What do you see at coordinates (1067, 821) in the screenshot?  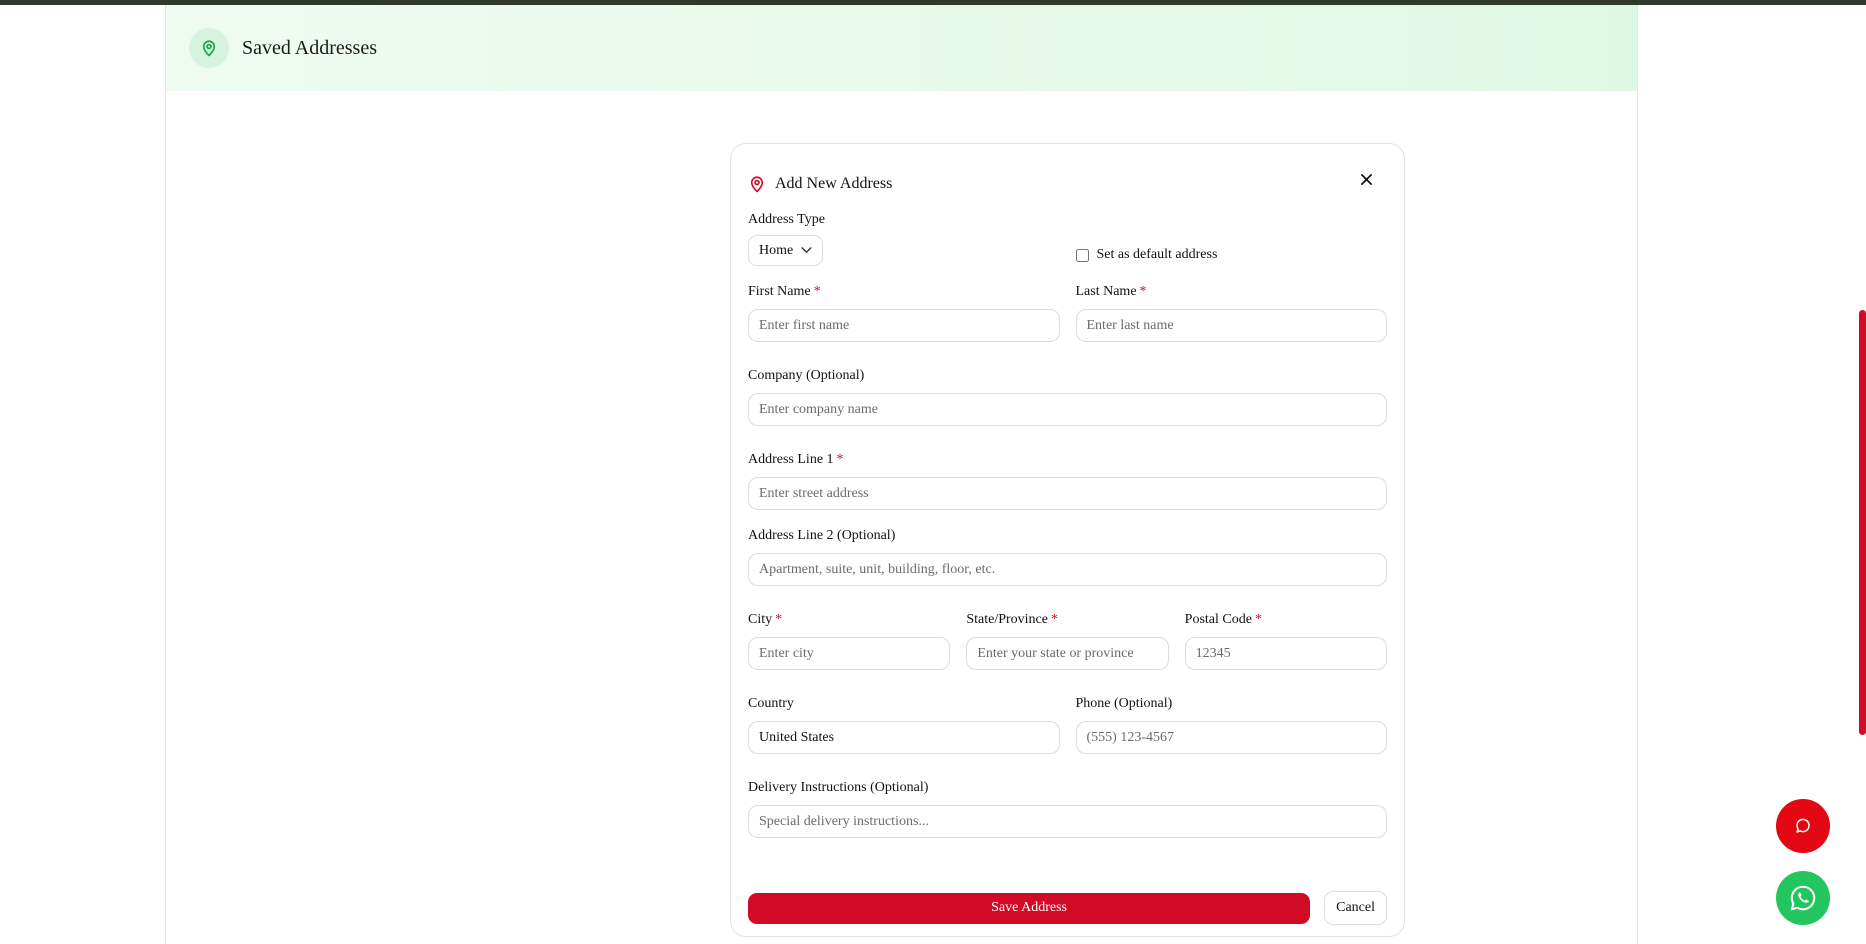 I see `delivery-instructions-field` at bounding box center [1067, 821].